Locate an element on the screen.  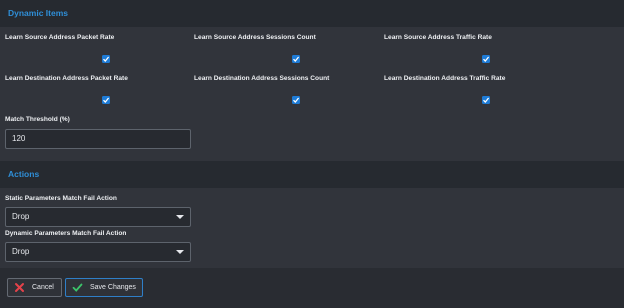
learn-dst-traffic-rate-checkbox is located at coordinates (486, 100).